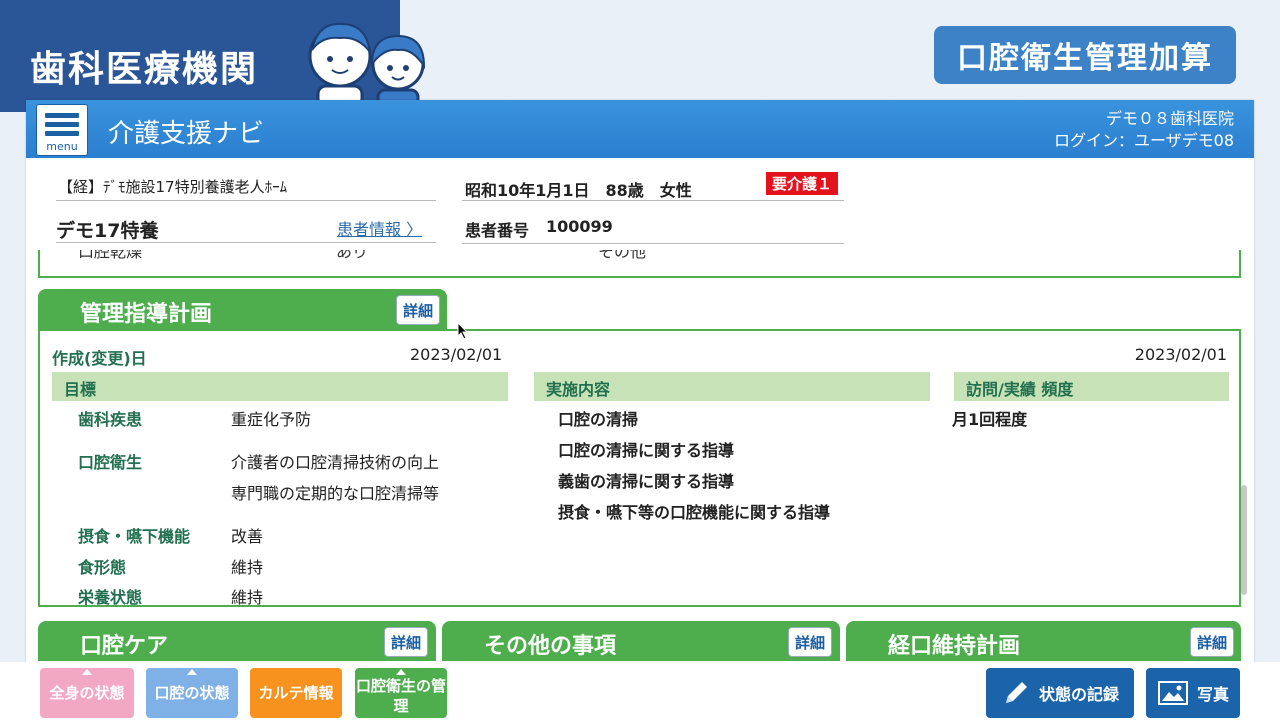 This screenshot has width=1280, height=720. What do you see at coordinates (1085, 55) in the screenshot?
I see `oral-hygiene-management-badge: 口腔衛生管理加算` at bounding box center [1085, 55].